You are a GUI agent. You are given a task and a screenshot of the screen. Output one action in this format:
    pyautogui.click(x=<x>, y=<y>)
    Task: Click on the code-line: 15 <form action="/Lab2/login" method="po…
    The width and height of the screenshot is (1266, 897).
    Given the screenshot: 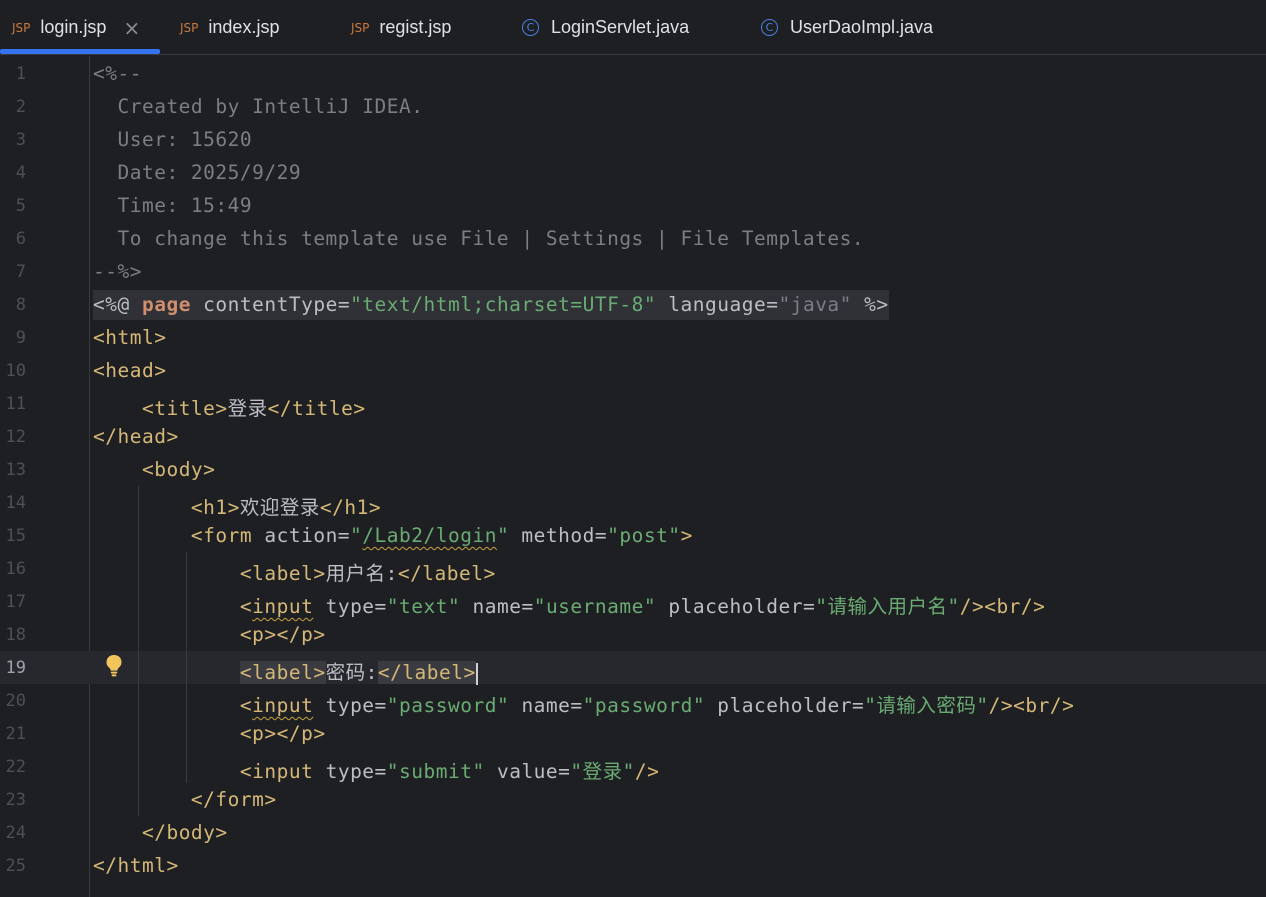 What is the action you would take?
    pyautogui.click(x=633, y=535)
    